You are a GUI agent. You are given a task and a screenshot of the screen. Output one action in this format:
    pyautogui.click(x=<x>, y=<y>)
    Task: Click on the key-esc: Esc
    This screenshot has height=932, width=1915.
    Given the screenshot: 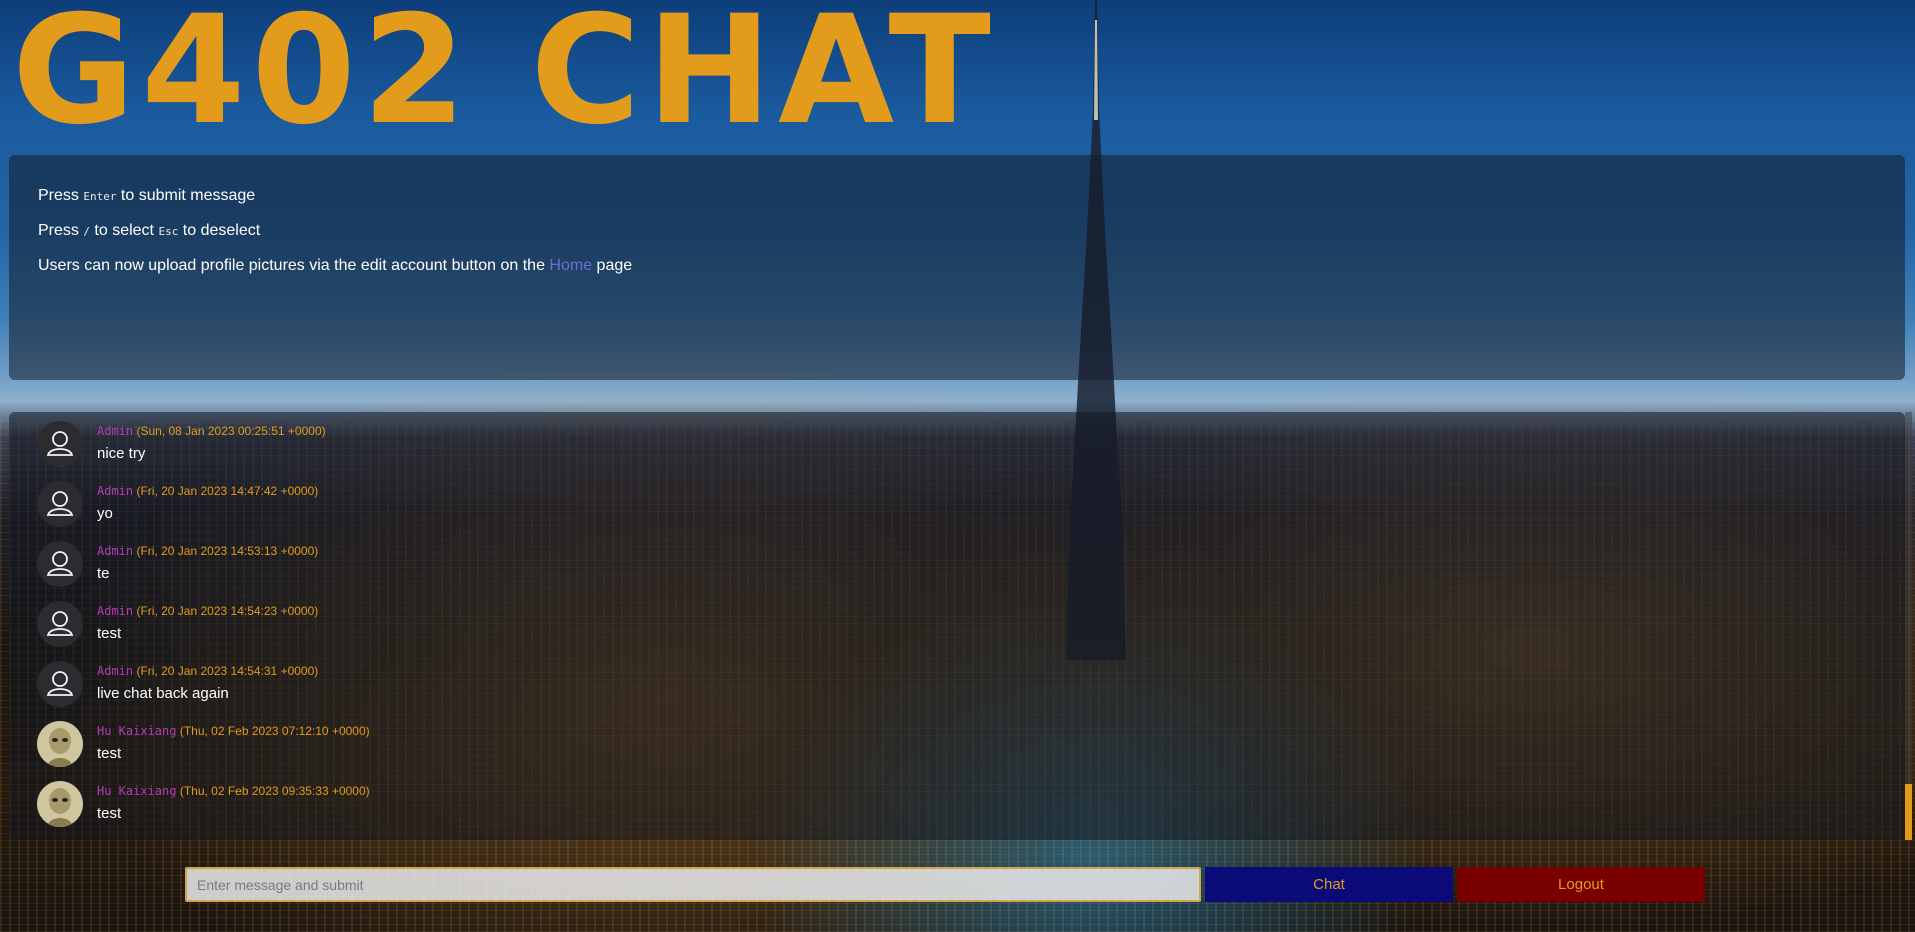 What is the action you would take?
    pyautogui.click(x=168, y=231)
    